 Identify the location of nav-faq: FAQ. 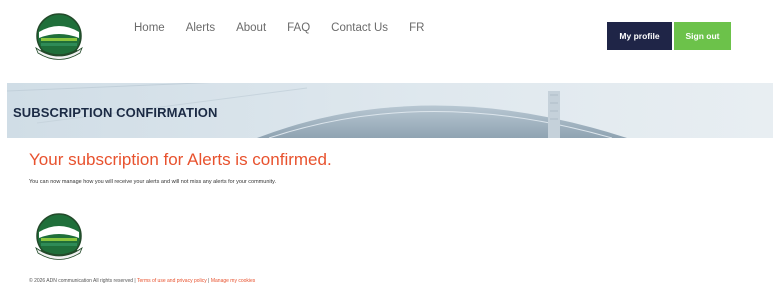
(298, 28).